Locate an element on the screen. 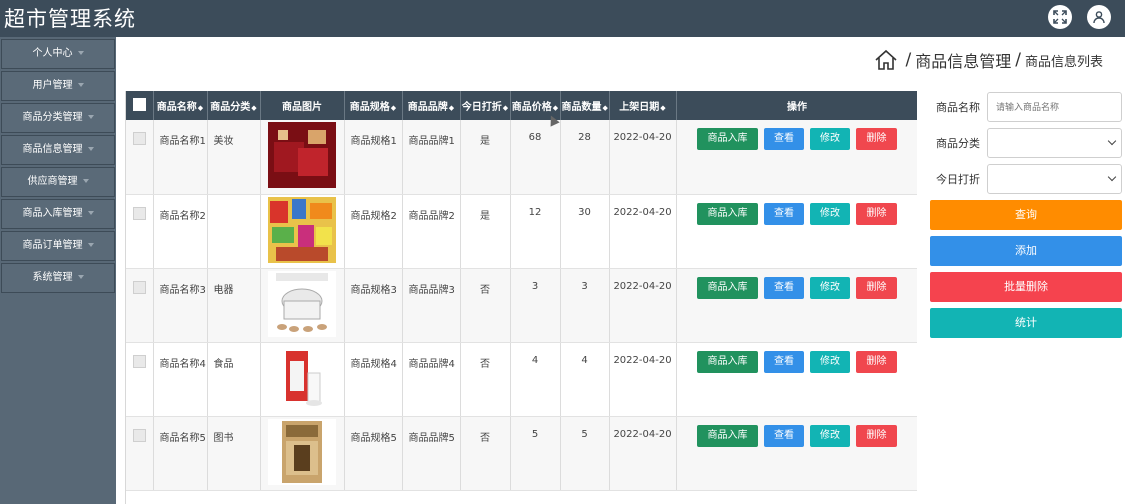  cell-spec: 商品规格1 is located at coordinates (373, 157).